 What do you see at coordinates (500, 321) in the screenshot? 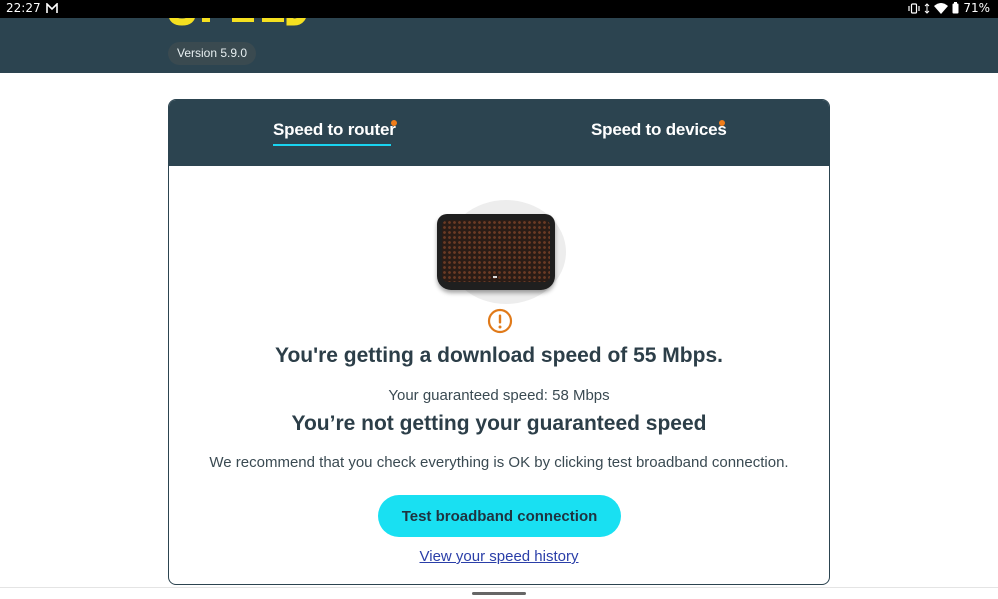
I see `exclamation-circle-icon` at bounding box center [500, 321].